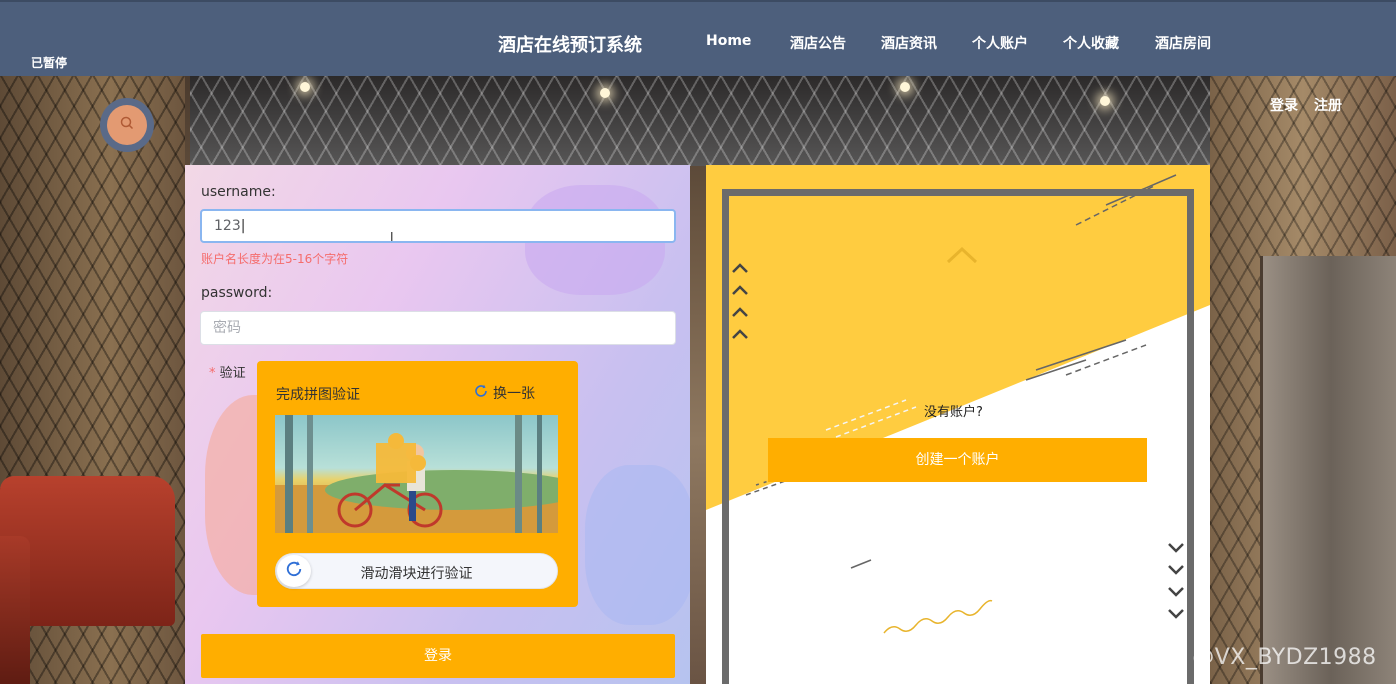  I want to click on captcha-refresh-label: 换一张, so click(514, 394).